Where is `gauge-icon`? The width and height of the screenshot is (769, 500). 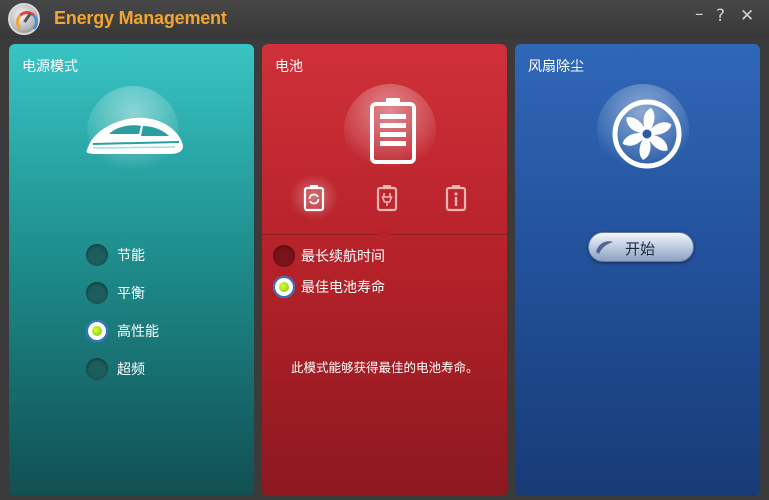
gauge-icon is located at coordinates (24, 19).